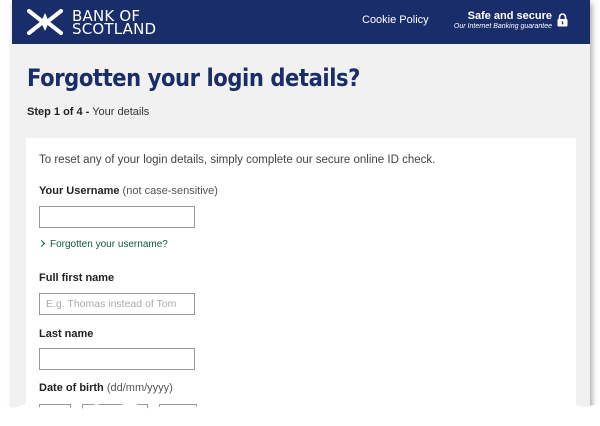 This screenshot has height=426, width=600. Describe the element at coordinates (79, 191) in the screenshot. I see `username-label-text: Your Username` at that location.